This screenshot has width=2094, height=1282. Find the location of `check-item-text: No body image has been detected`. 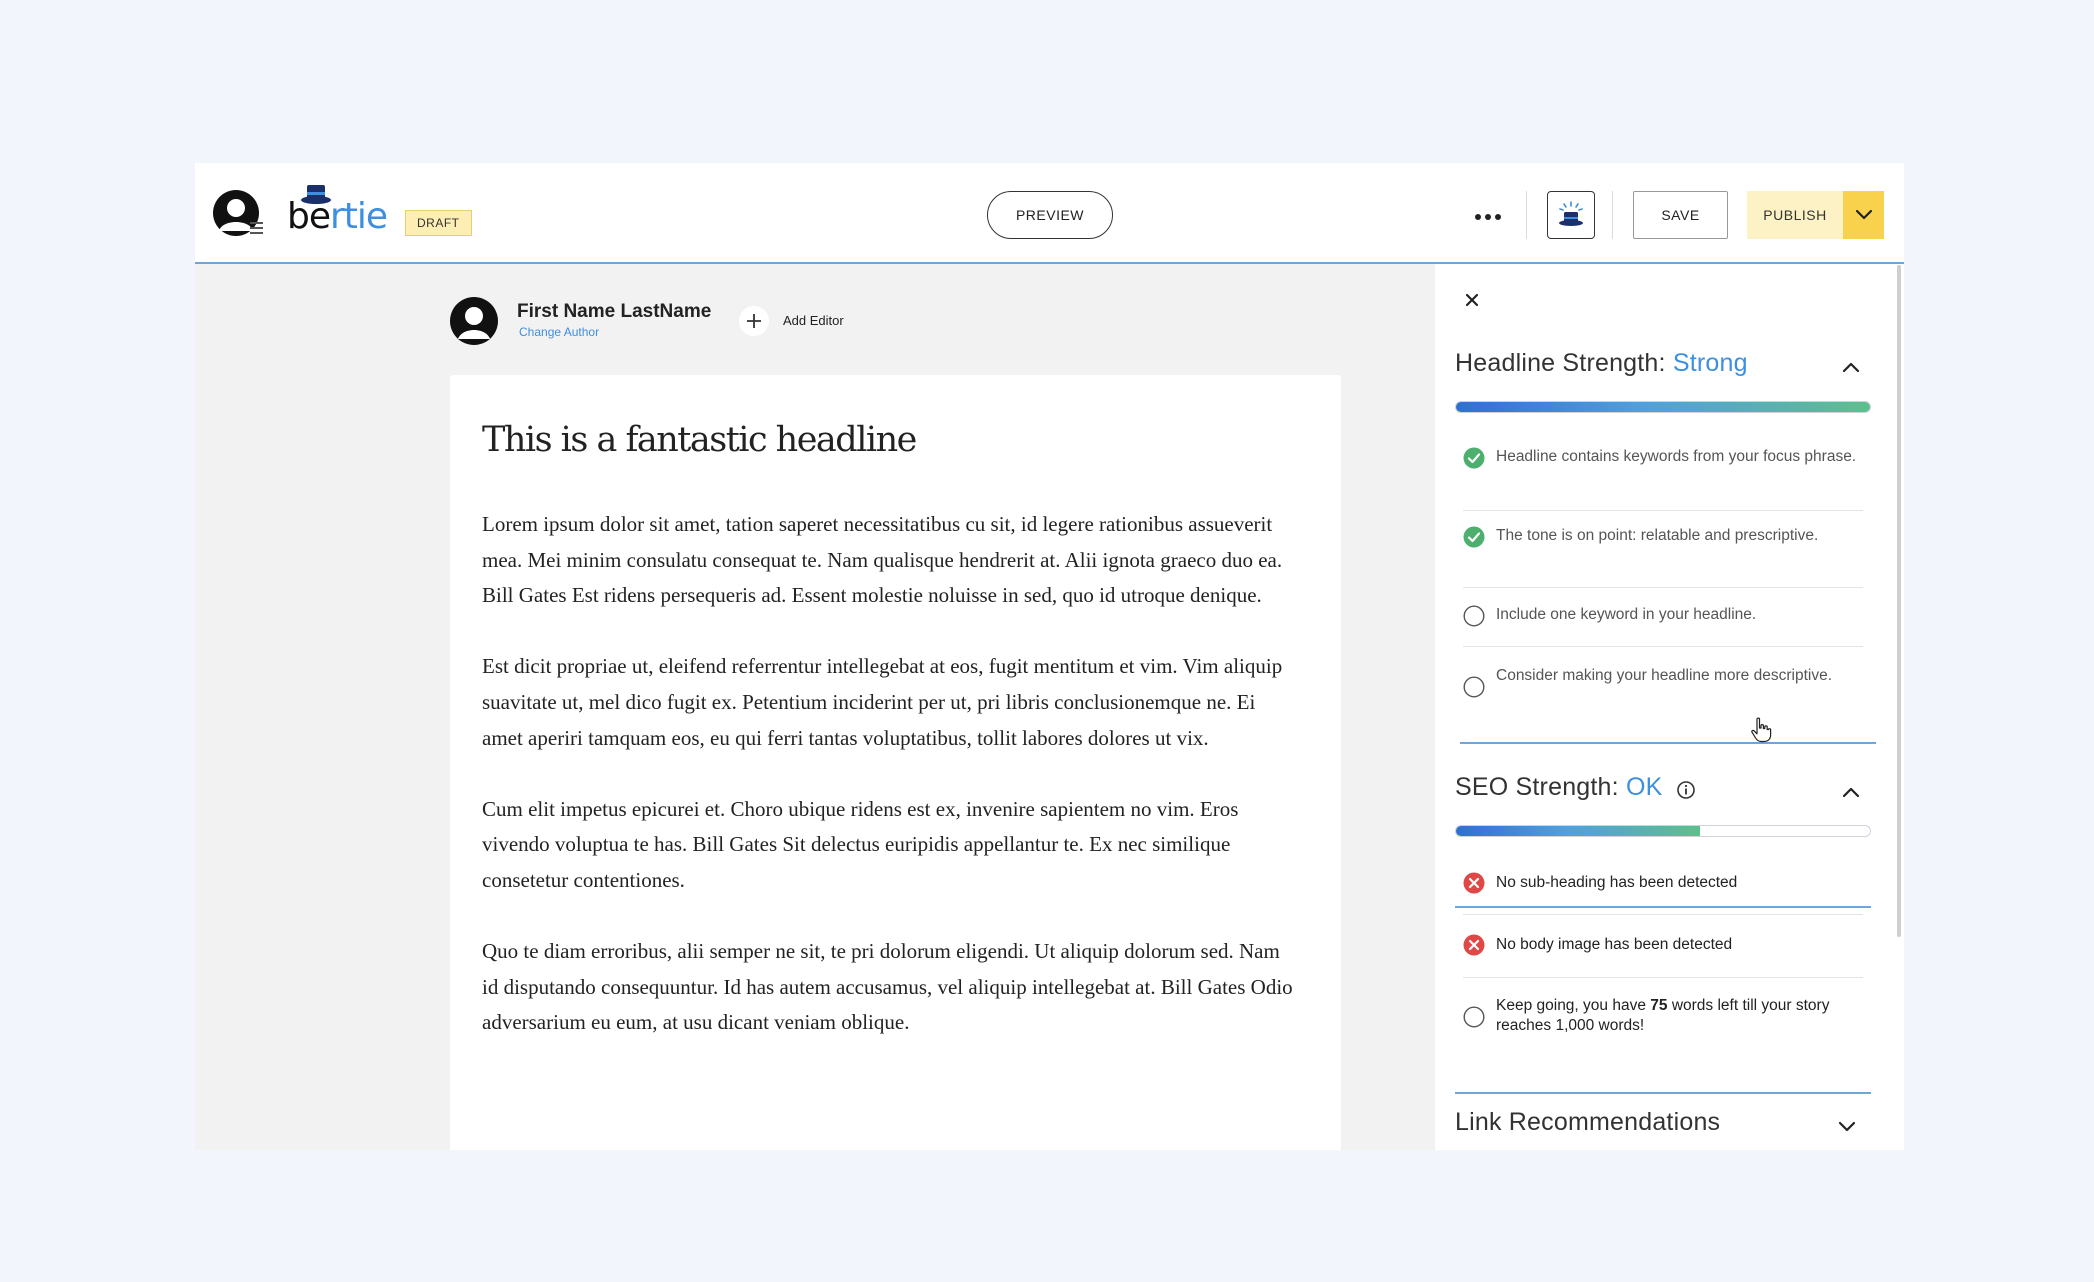

check-item-text: No body image has been detected is located at coordinates (1614, 944).